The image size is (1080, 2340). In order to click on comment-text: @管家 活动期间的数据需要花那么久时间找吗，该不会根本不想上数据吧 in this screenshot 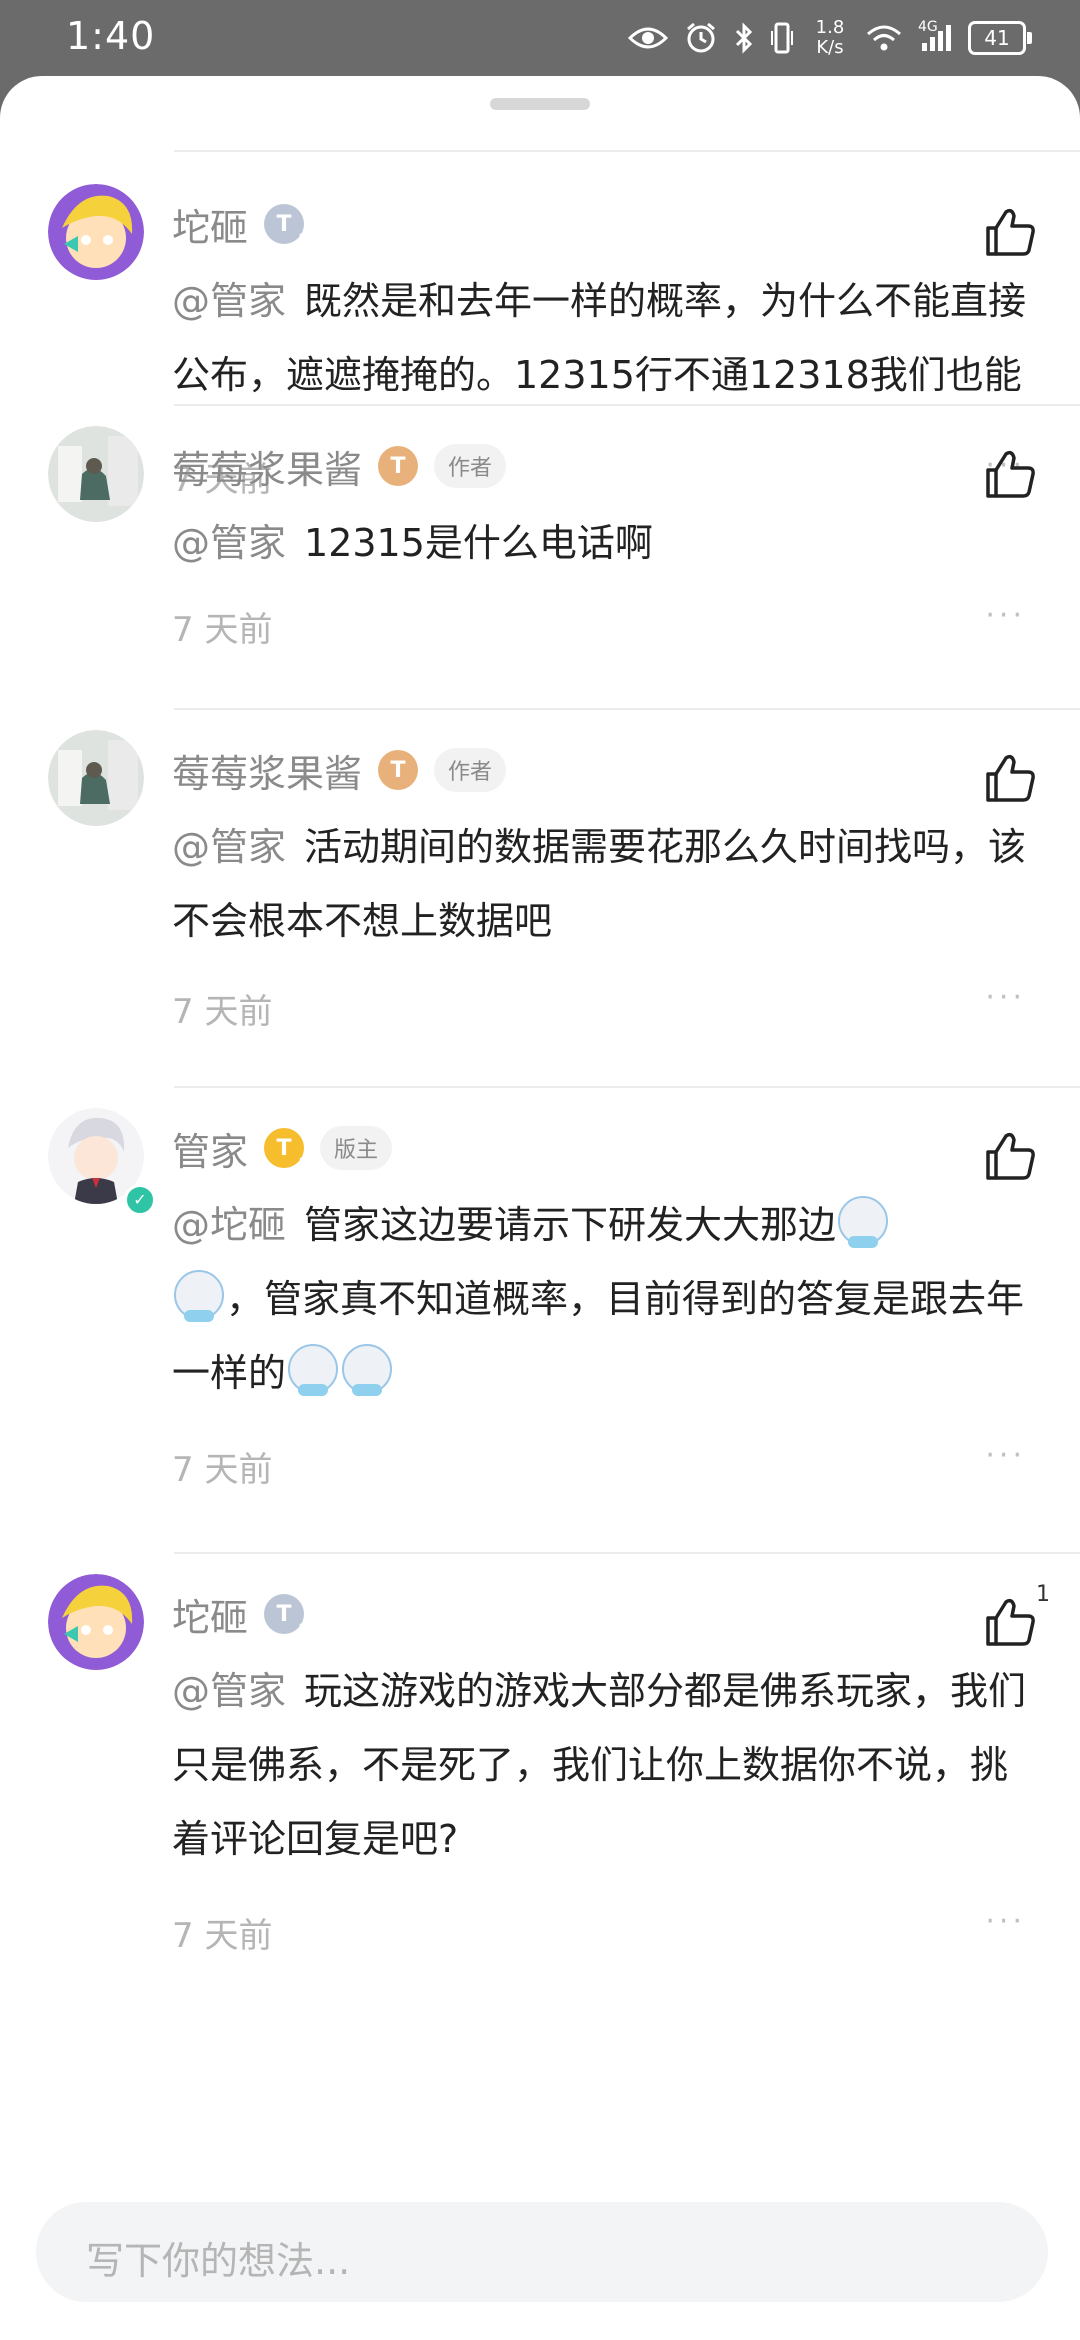, I will do `click(599, 884)`.